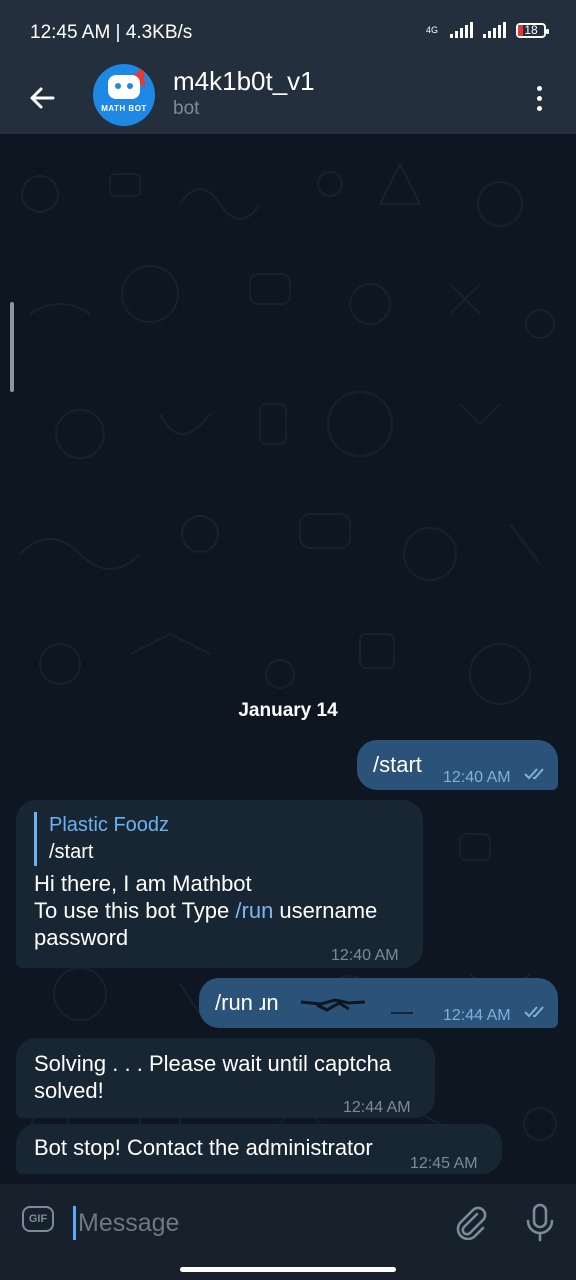 The height and width of the screenshot is (1280, 576). I want to click on home-indicator, so click(288, 1269).